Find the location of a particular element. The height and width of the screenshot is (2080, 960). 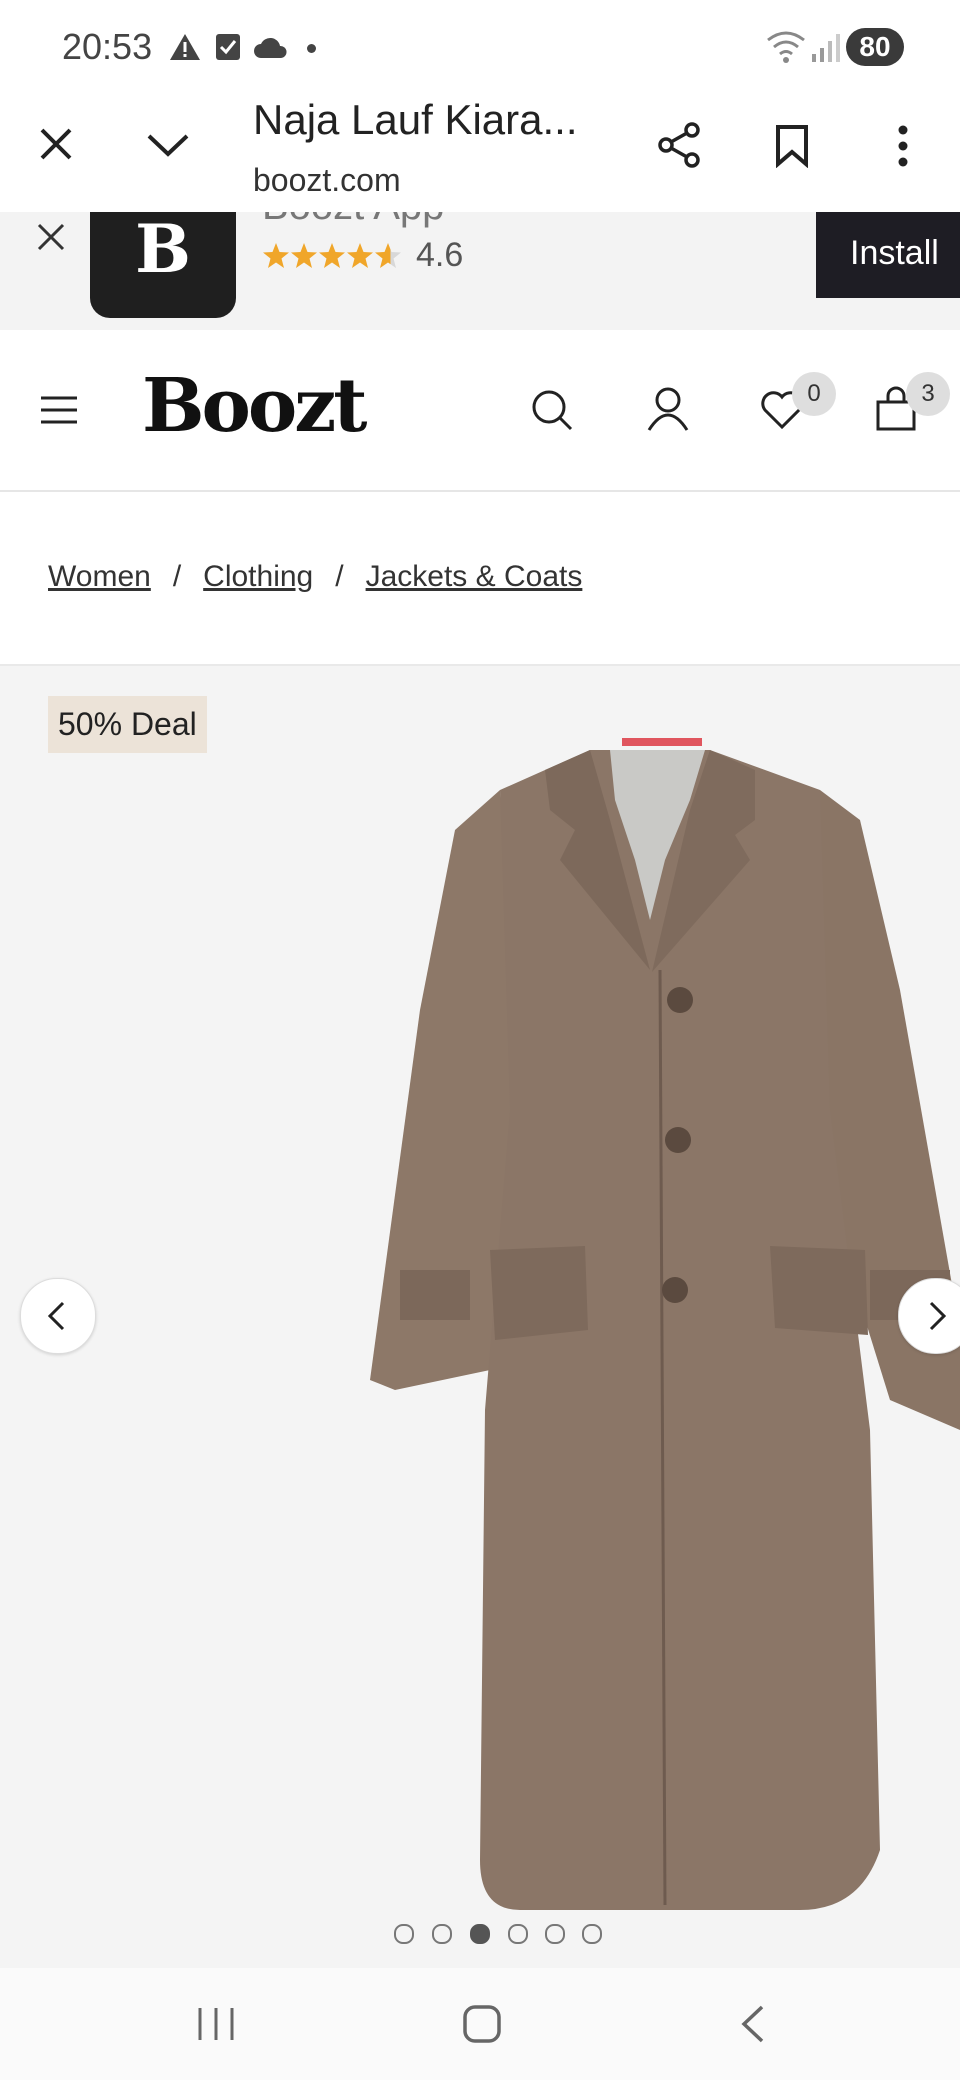

dot-icon is located at coordinates (311, 48).